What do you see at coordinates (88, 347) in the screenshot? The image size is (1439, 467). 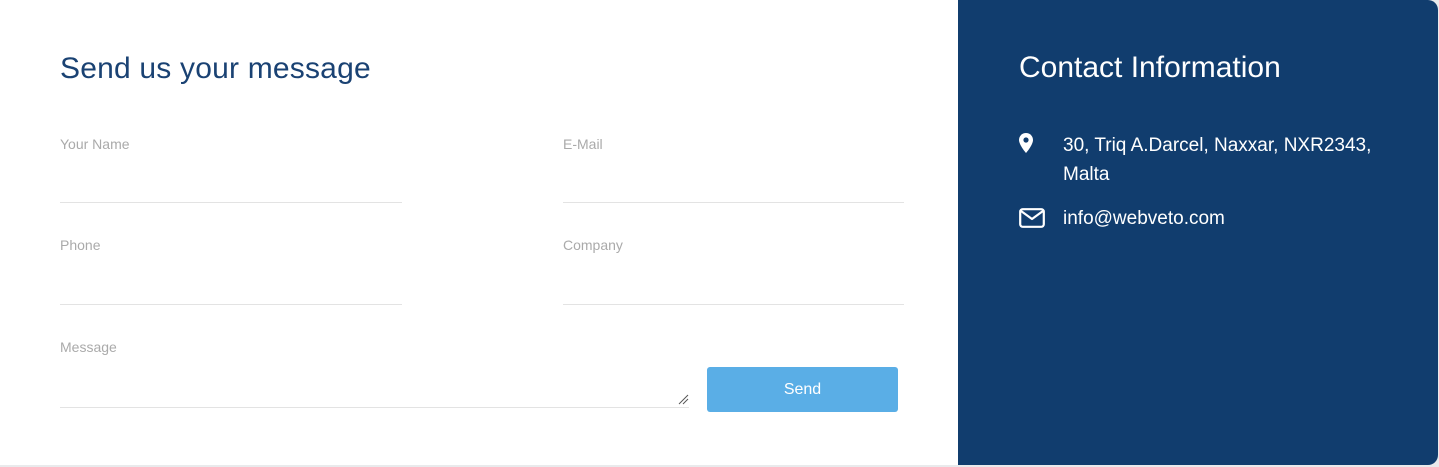 I see `message-label: Message` at bounding box center [88, 347].